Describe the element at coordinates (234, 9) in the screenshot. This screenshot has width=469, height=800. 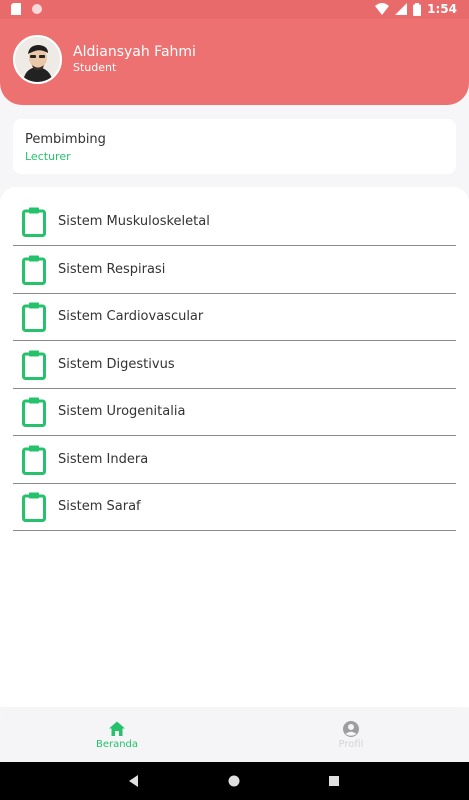
I see `status-bar: 1:54` at that location.